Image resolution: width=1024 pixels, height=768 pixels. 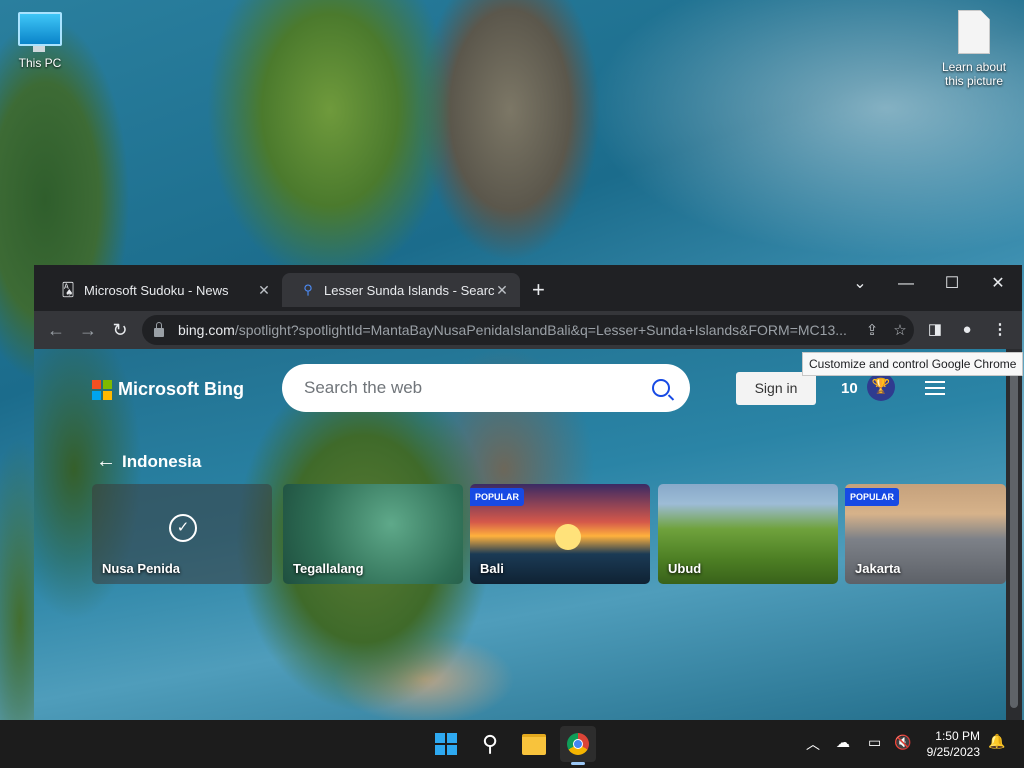 I want to click on tab-search-icon: ⌄, so click(x=860, y=284).